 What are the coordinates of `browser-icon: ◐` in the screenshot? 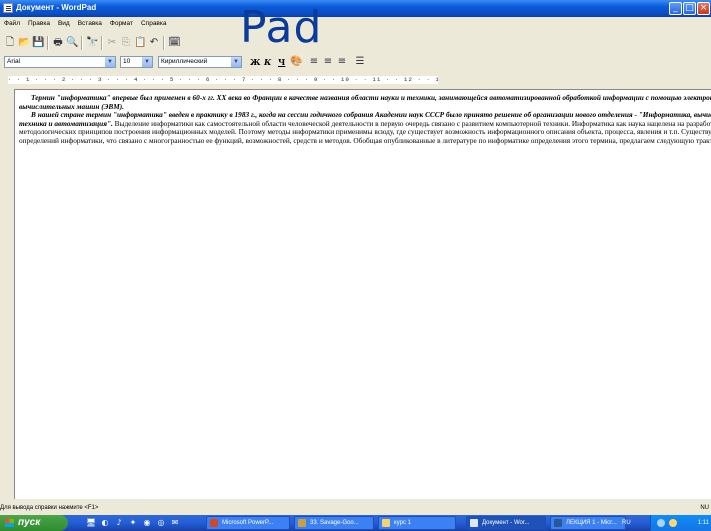 It's located at (105, 523).